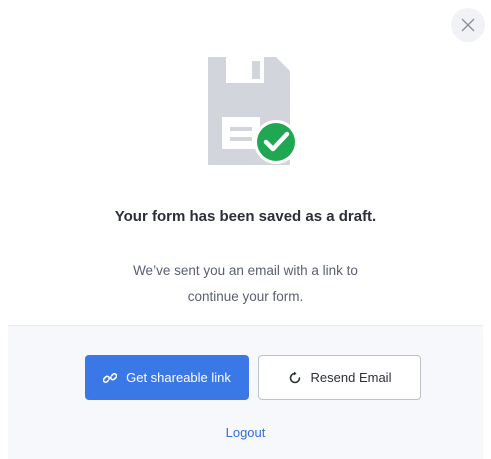 Image resolution: width=491 pixels, height=459 pixels. What do you see at coordinates (245, 216) in the screenshot?
I see `dialog-title: Your form has been saved as a draft.` at bounding box center [245, 216].